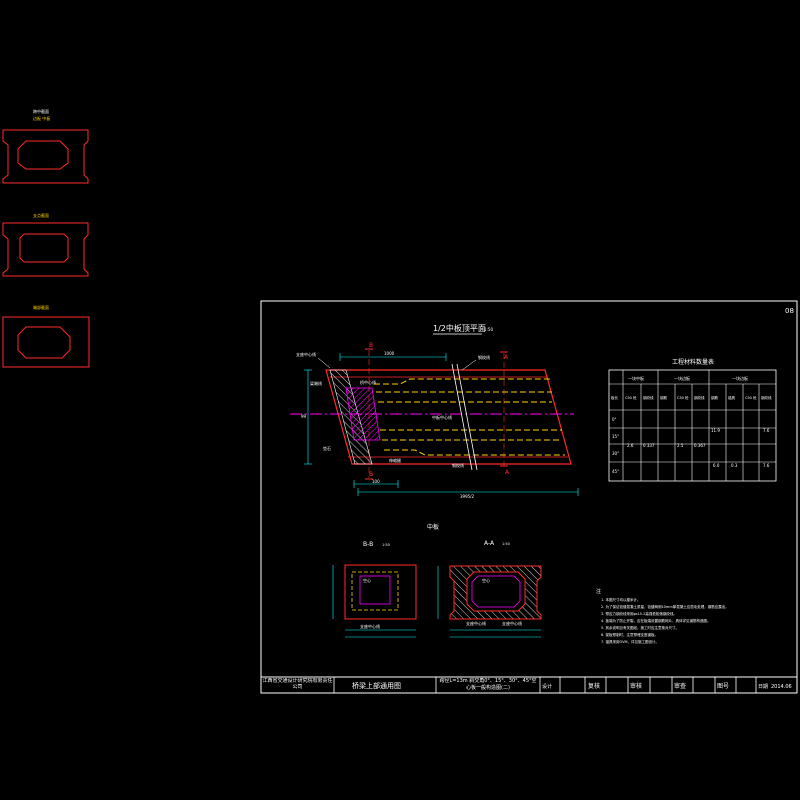  What do you see at coordinates (374, 589) in the screenshot?
I see `section-bb: B-B 1:50 空心 支座中心线` at bounding box center [374, 589].